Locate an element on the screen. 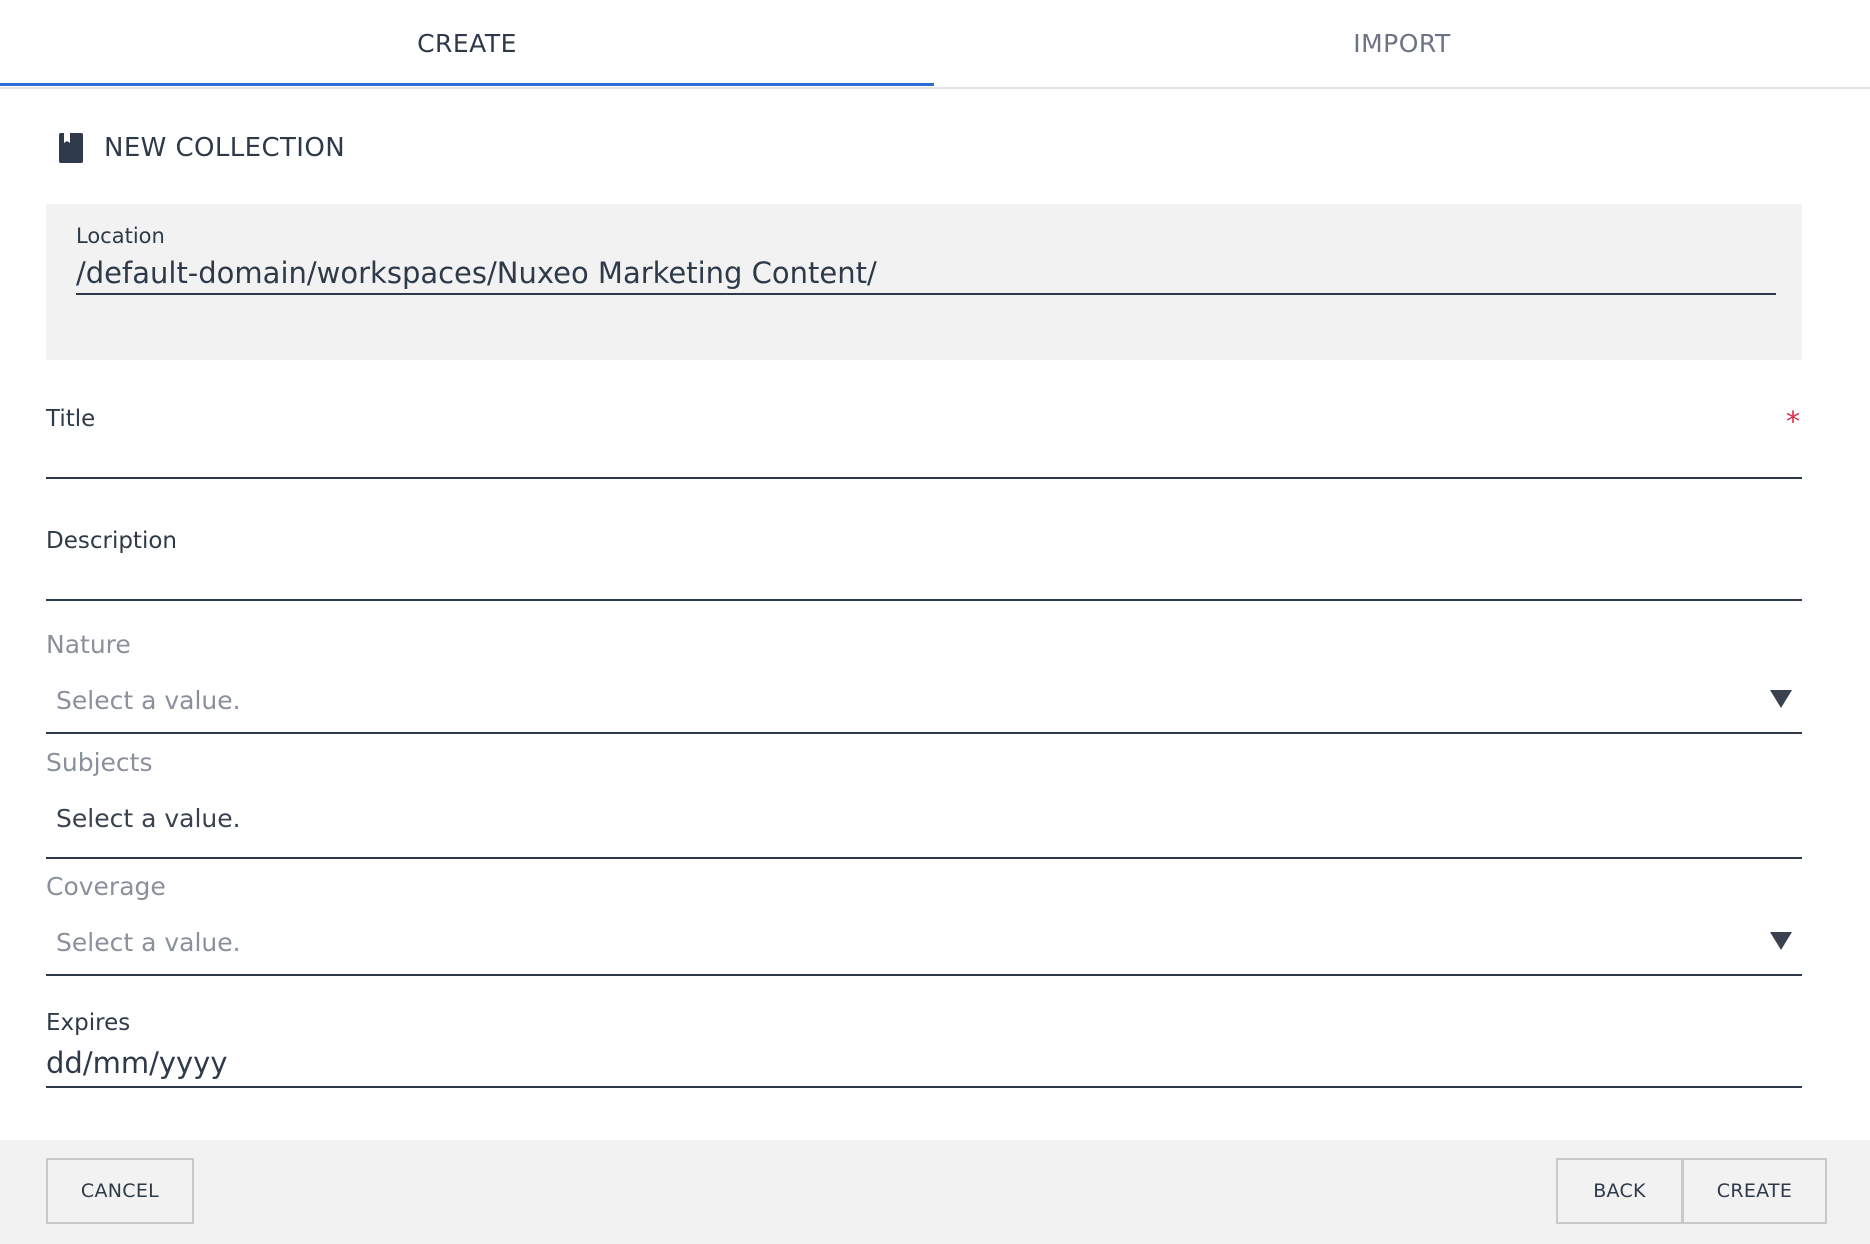  tab-create: CREATE is located at coordinates (467, 43).